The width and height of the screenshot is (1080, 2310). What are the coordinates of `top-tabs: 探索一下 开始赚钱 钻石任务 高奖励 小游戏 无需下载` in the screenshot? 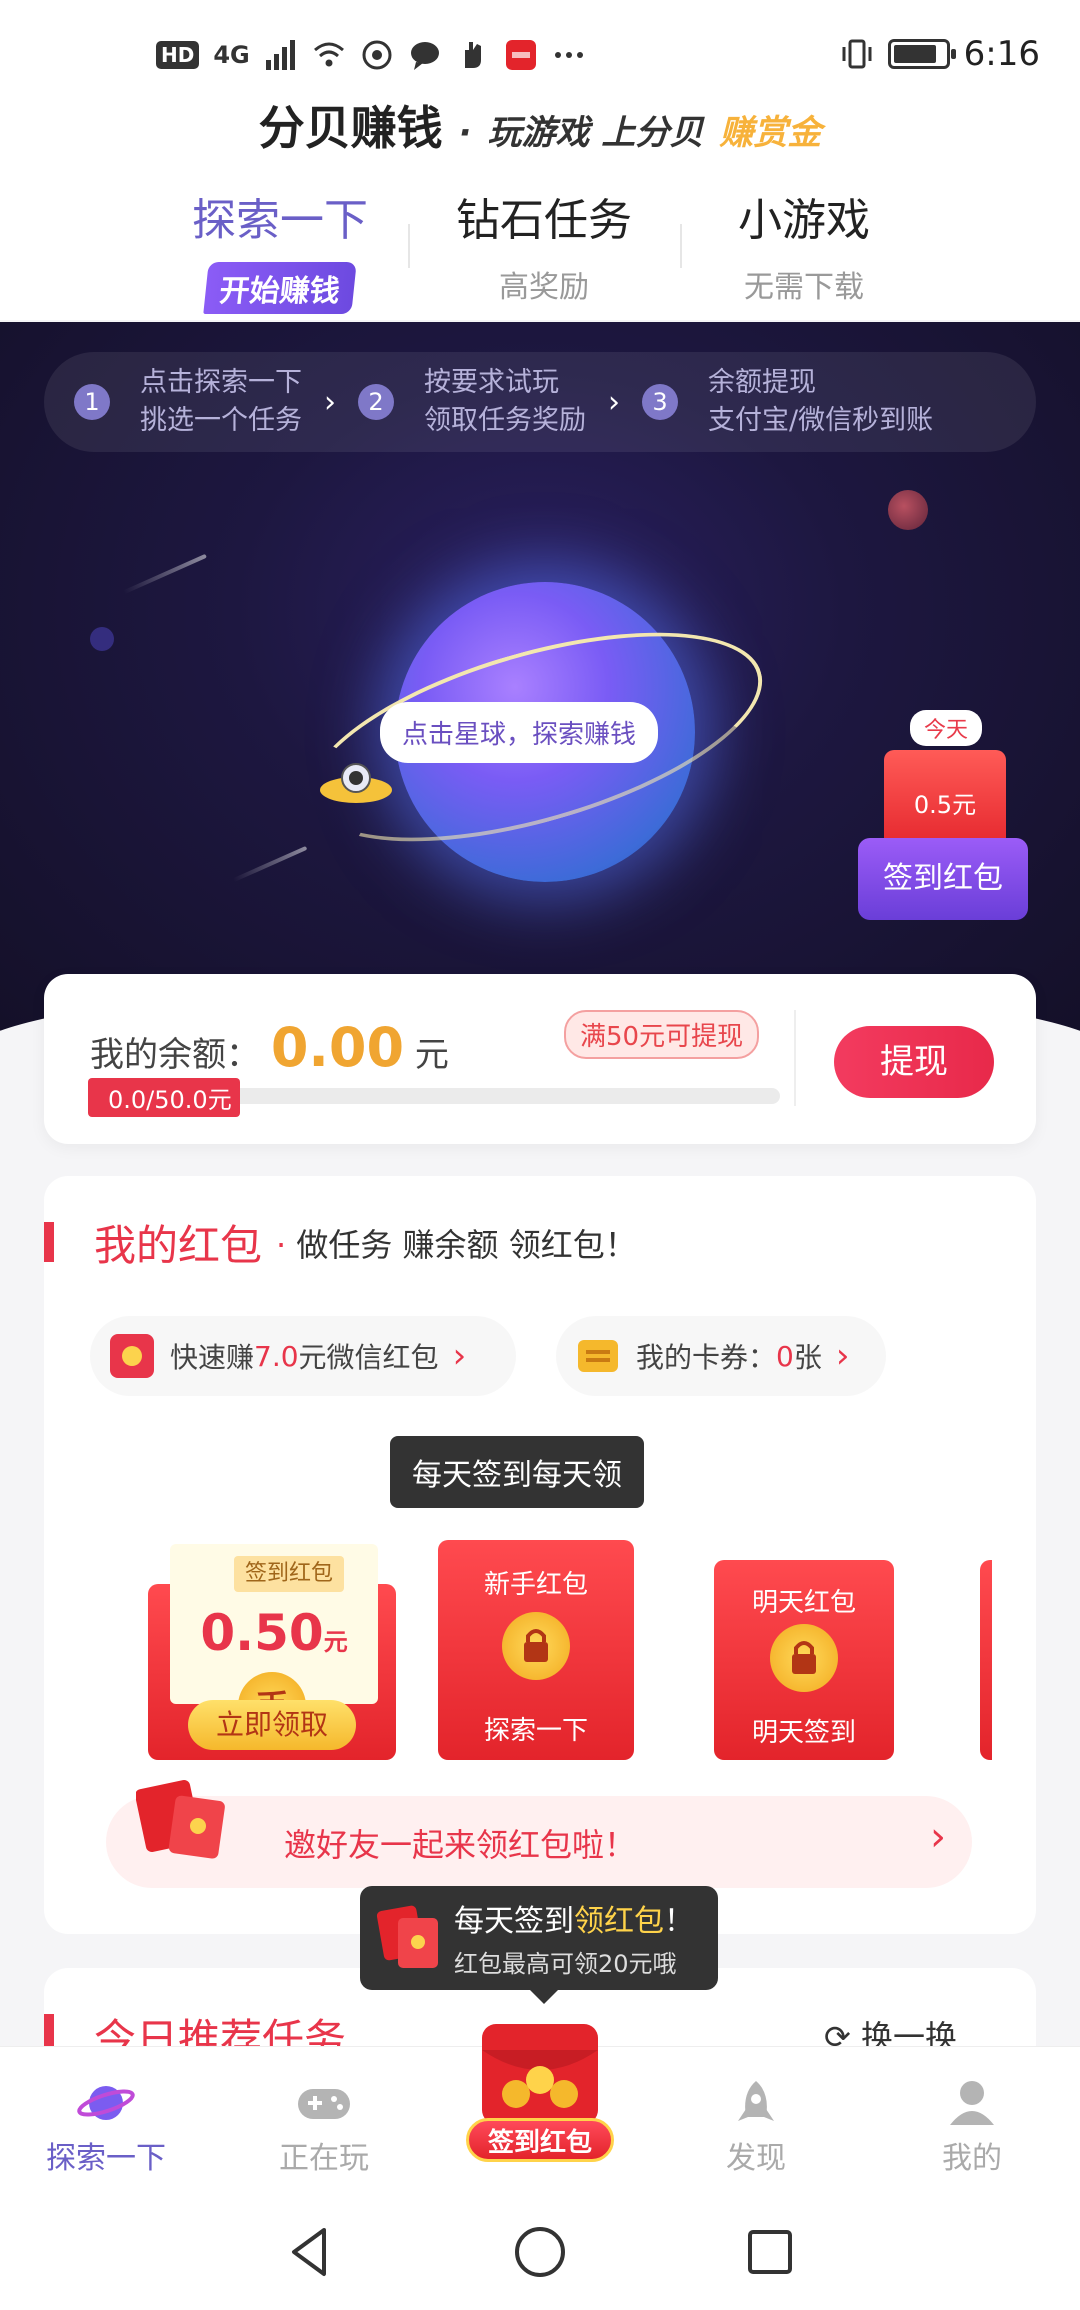 It's located at (540, 249).